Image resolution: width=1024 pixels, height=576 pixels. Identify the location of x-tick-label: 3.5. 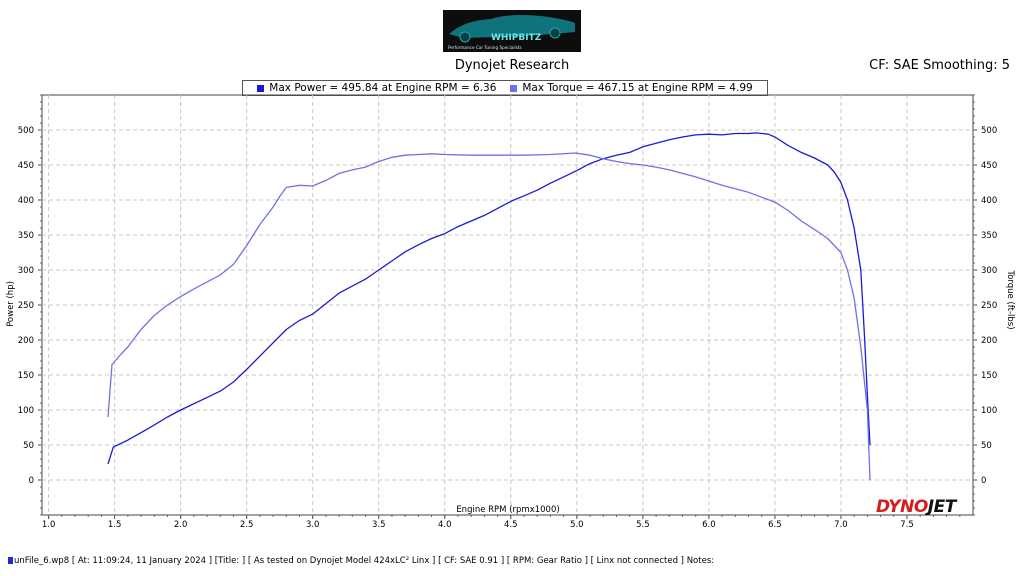
(379, 525).